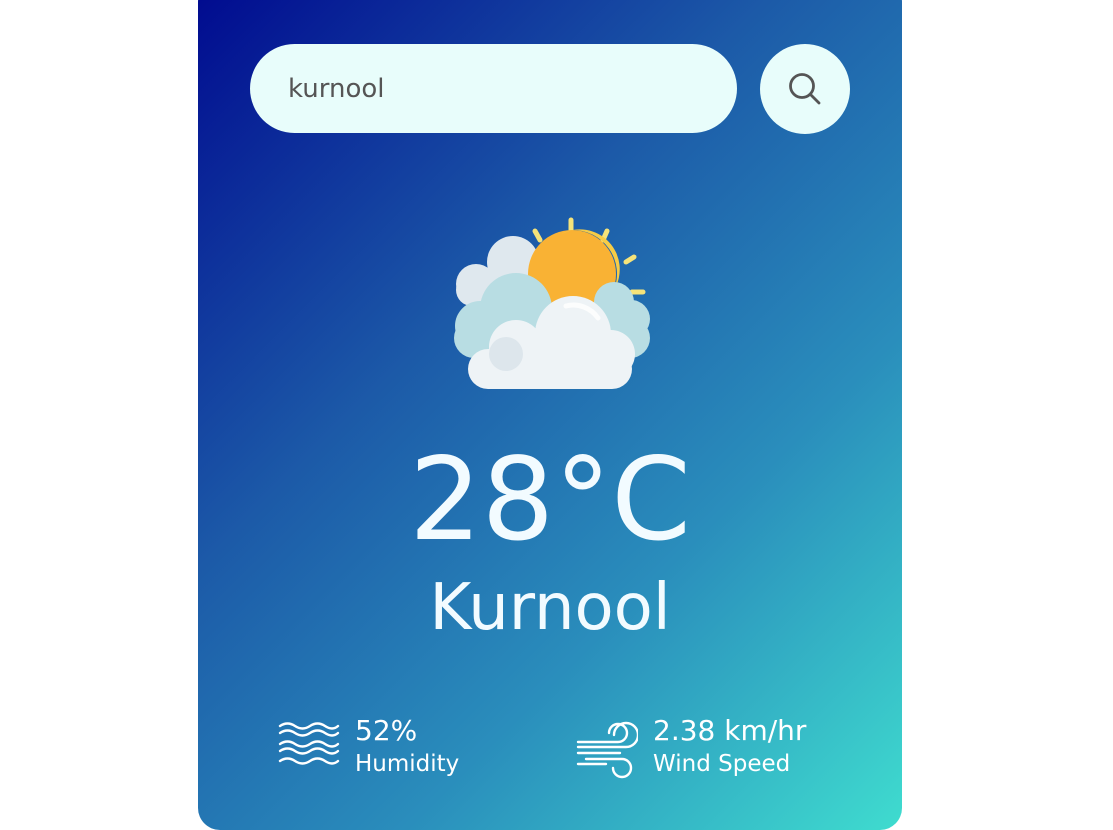 Image resolution: width=1113 pixels, height=830 pixels. Describe the element at coordinates (706, 749) in the screenshot. I see `wind-detail: 2.38 km/hr Wind Speed` at that location.